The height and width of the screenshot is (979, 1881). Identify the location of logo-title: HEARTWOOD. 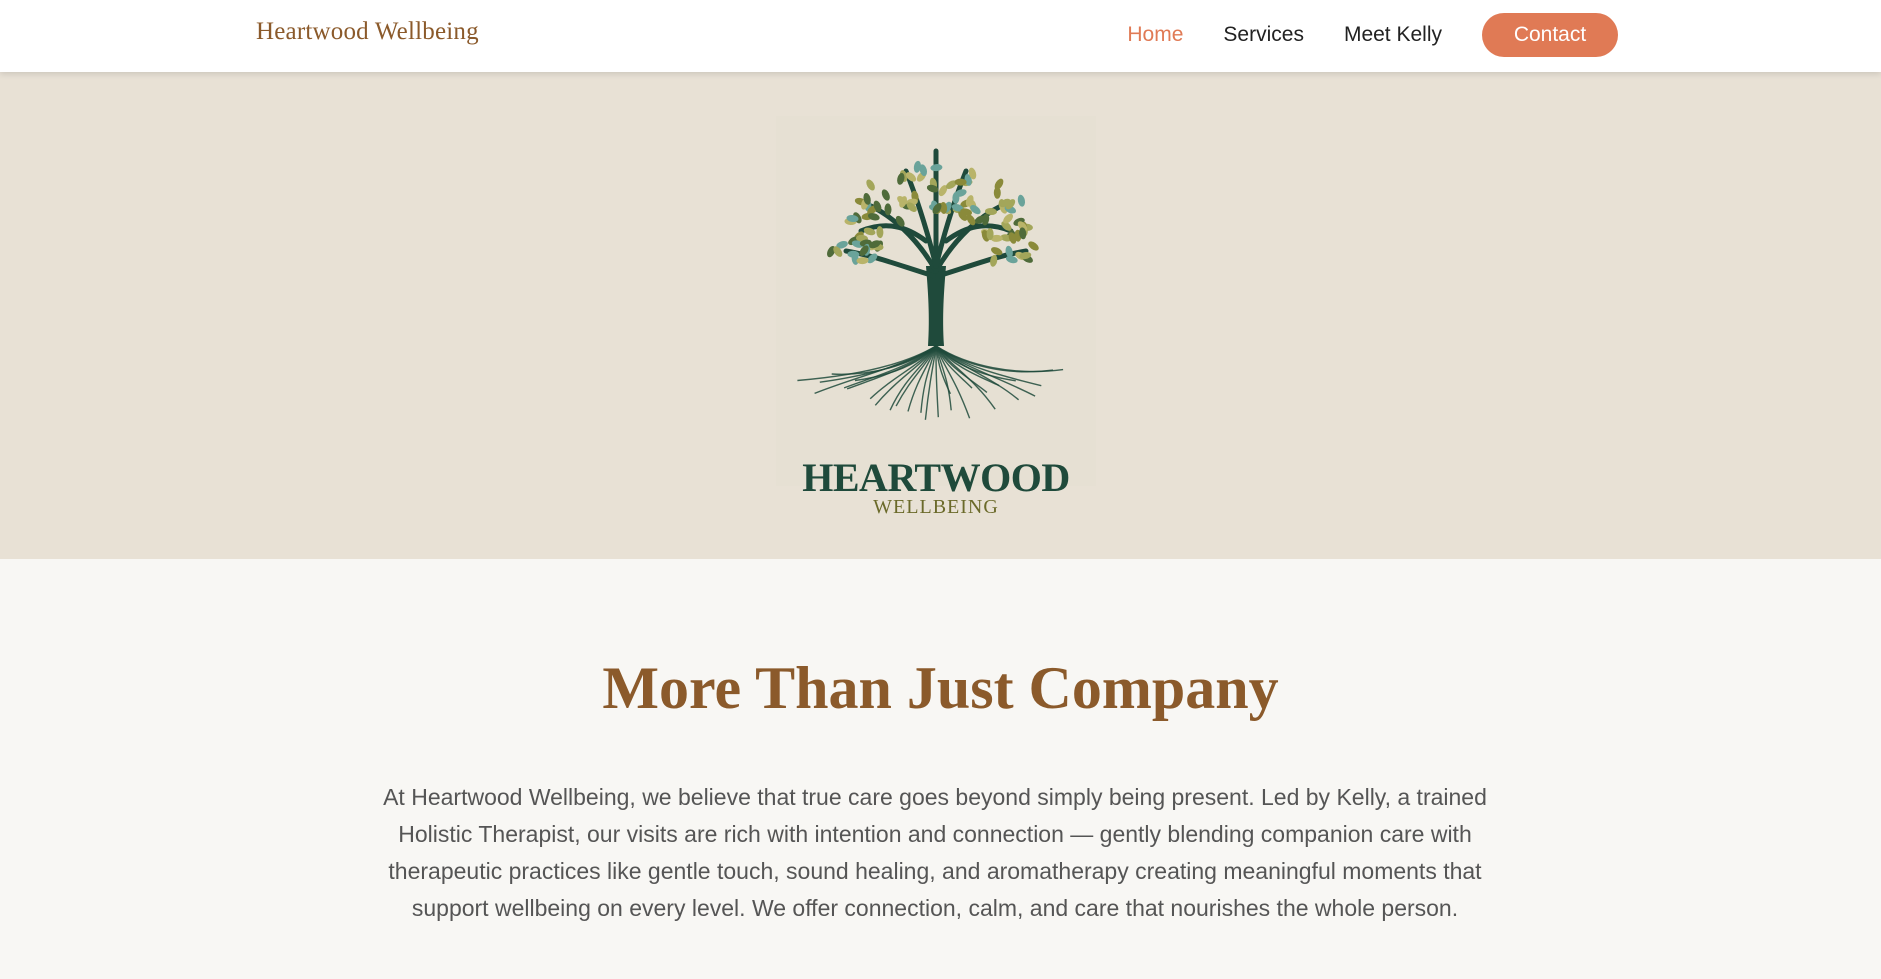
(936, 477).